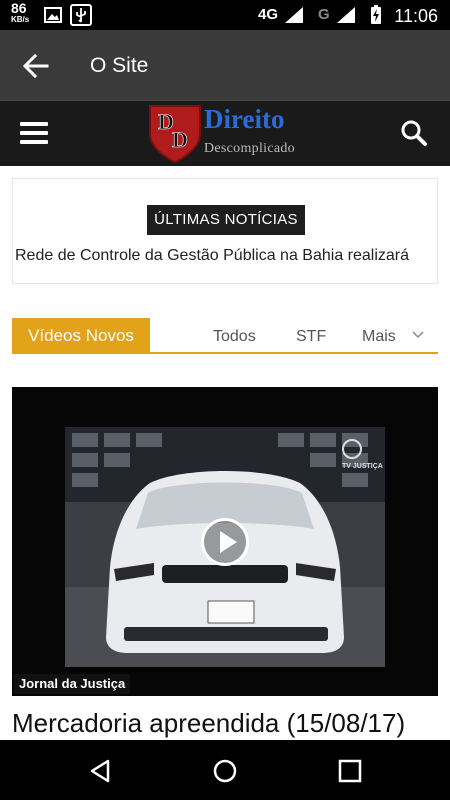 The height and width of the screenshot is (800, 450). What do you see at coordinates (81, 15) in the screenshot?
I see `usb-icon` at bounding box center [81, 15].